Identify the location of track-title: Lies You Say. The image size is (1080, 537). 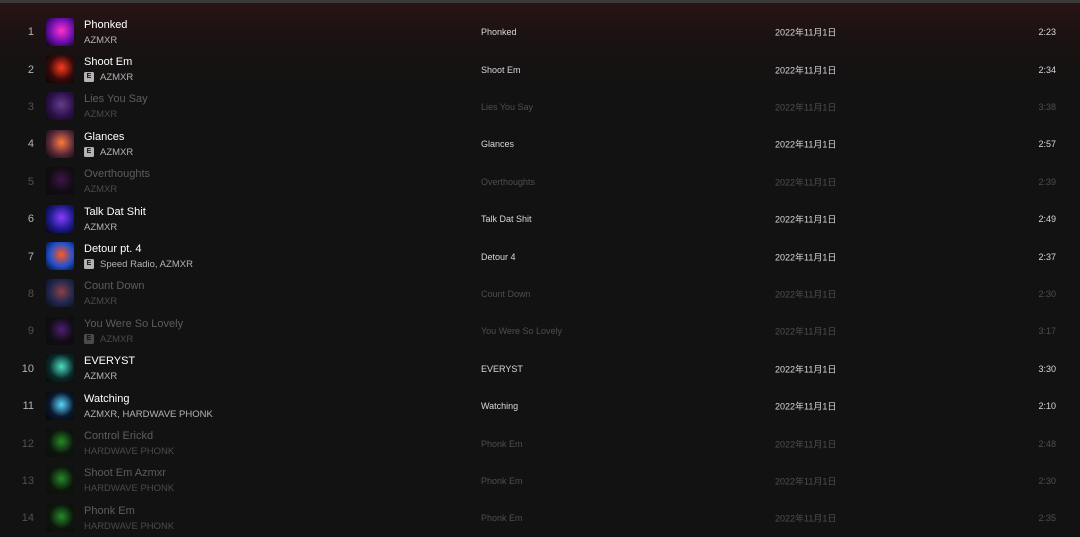
(116, 99).